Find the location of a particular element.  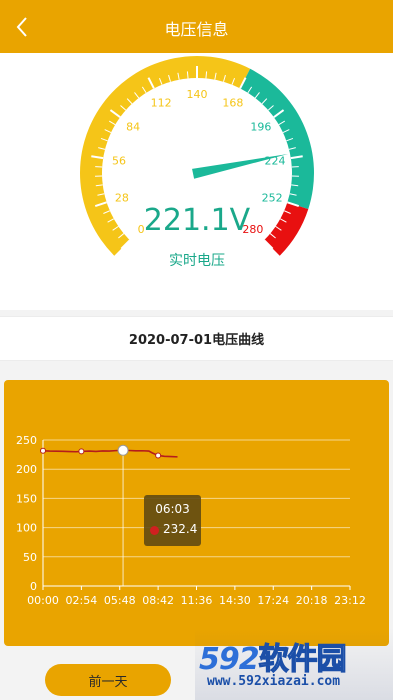

chart-y-tick-label: 100 is located at coordinates (26, 528).